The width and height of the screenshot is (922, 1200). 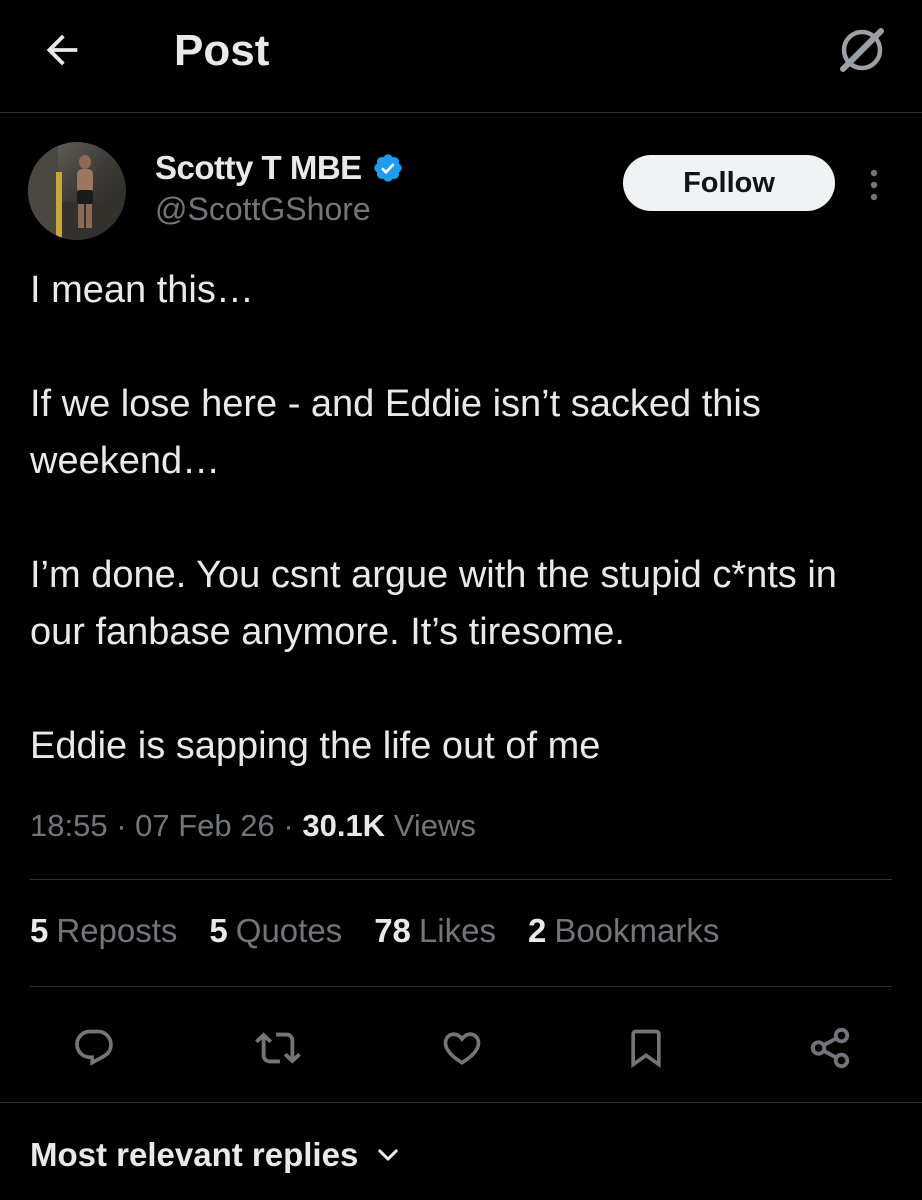 What do you see at coordinates (194, 1154) in the screenshot?
I see `replies-sort-label: Most relevant replies` at bounding box center [194, 1154].